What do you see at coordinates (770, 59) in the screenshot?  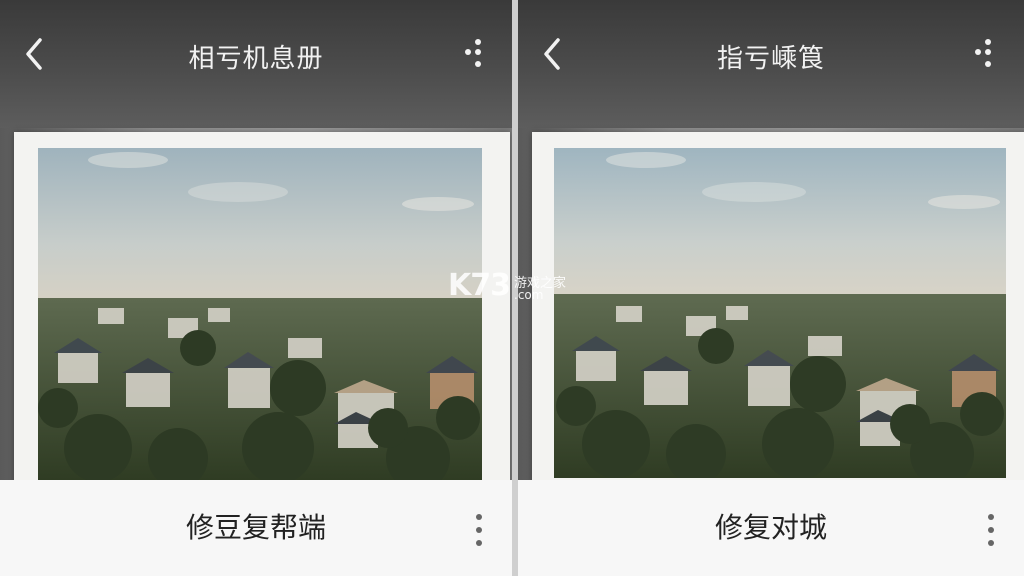 I see `page-title: 指亏嵊筤` at bounding box center [770, 59].